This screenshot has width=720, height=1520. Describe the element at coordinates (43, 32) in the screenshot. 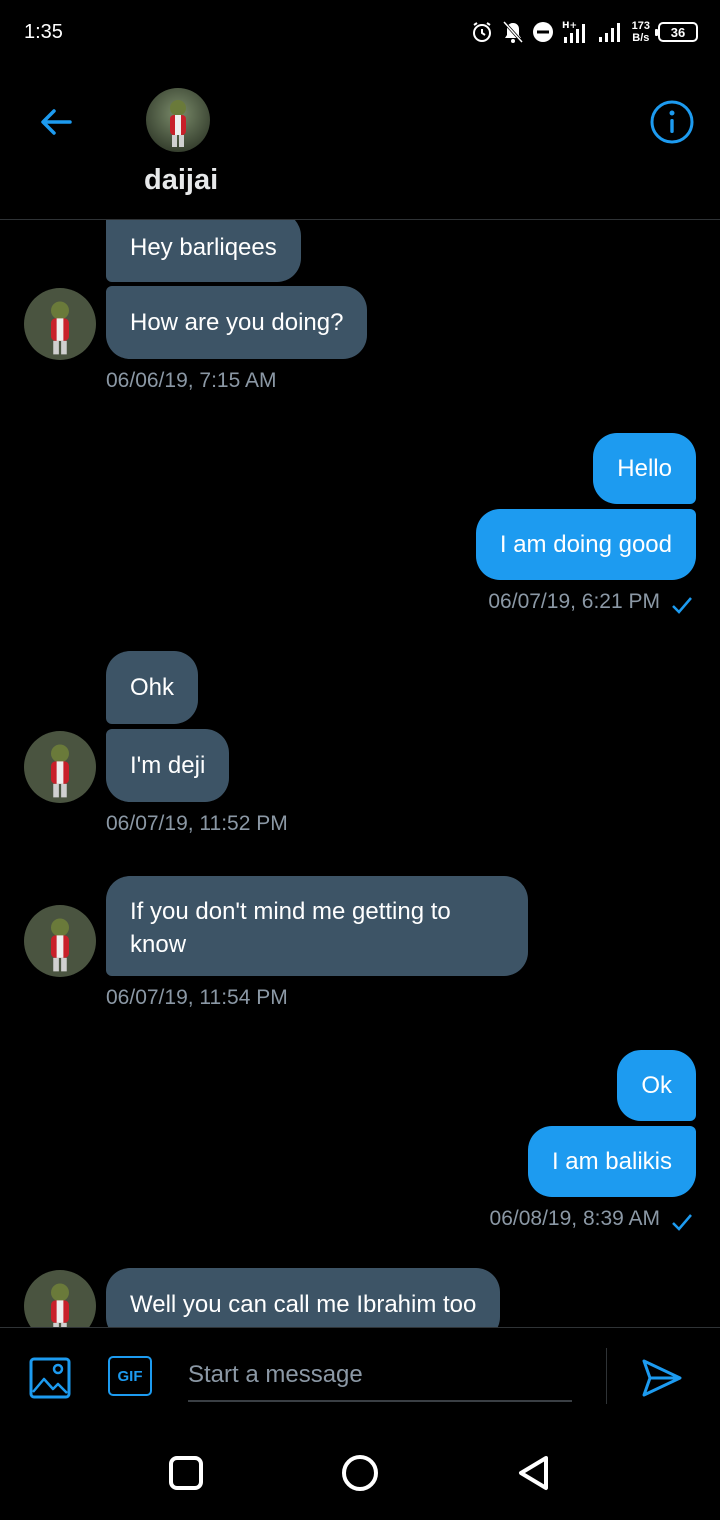

I see `status-time: 1:35` at that location.